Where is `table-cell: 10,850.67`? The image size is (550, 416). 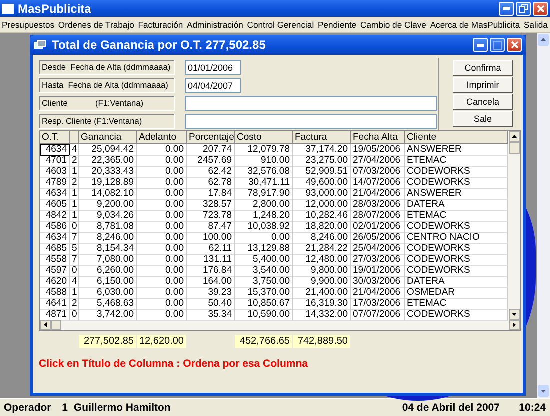
table-cell: 10,850.67 is located at coordinates (264, 304).